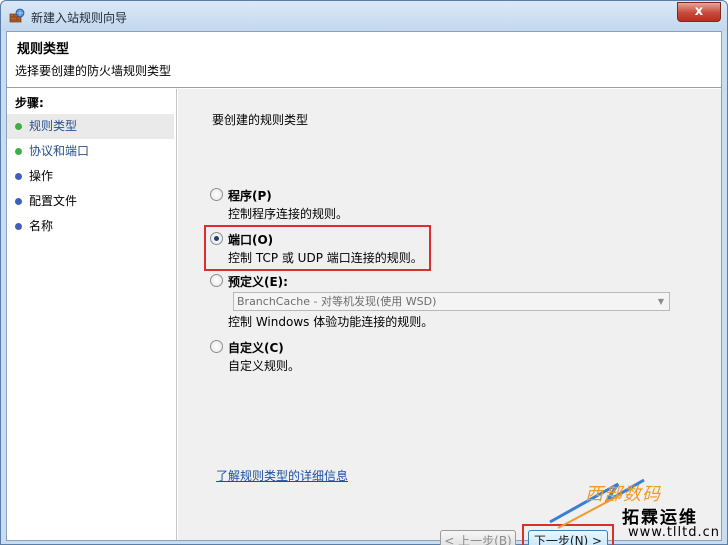 The height and width of the screenshot is (545, 728). I want to click on page-title: 规则类型, so click(43, 49).